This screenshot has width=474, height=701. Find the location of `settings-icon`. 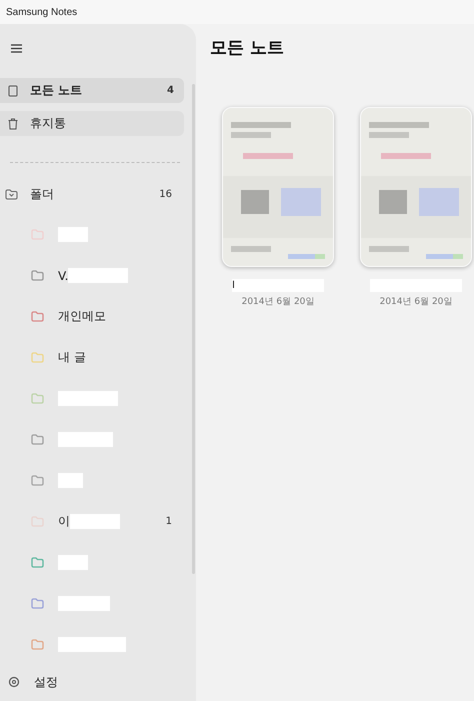

settings-icon is located at coordinates (14, 682).